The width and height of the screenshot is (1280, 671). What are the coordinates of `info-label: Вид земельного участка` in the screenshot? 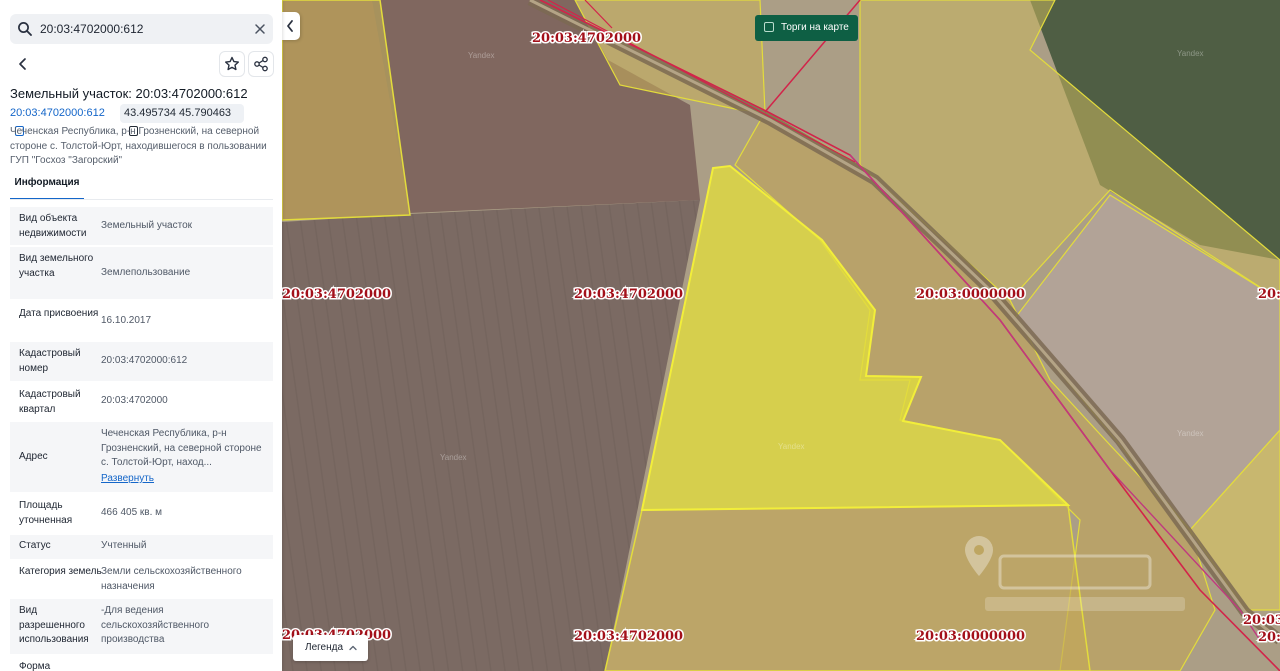 It's located at (56, 266).